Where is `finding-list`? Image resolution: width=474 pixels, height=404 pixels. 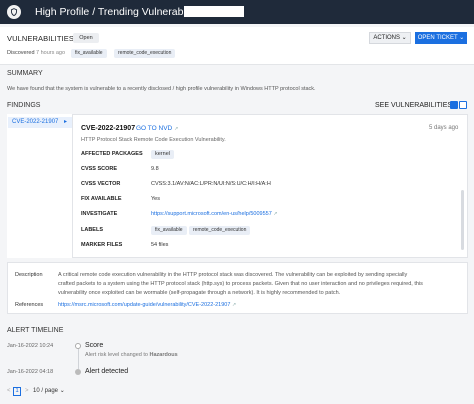 finding-list is located at coordinates (40, 186).